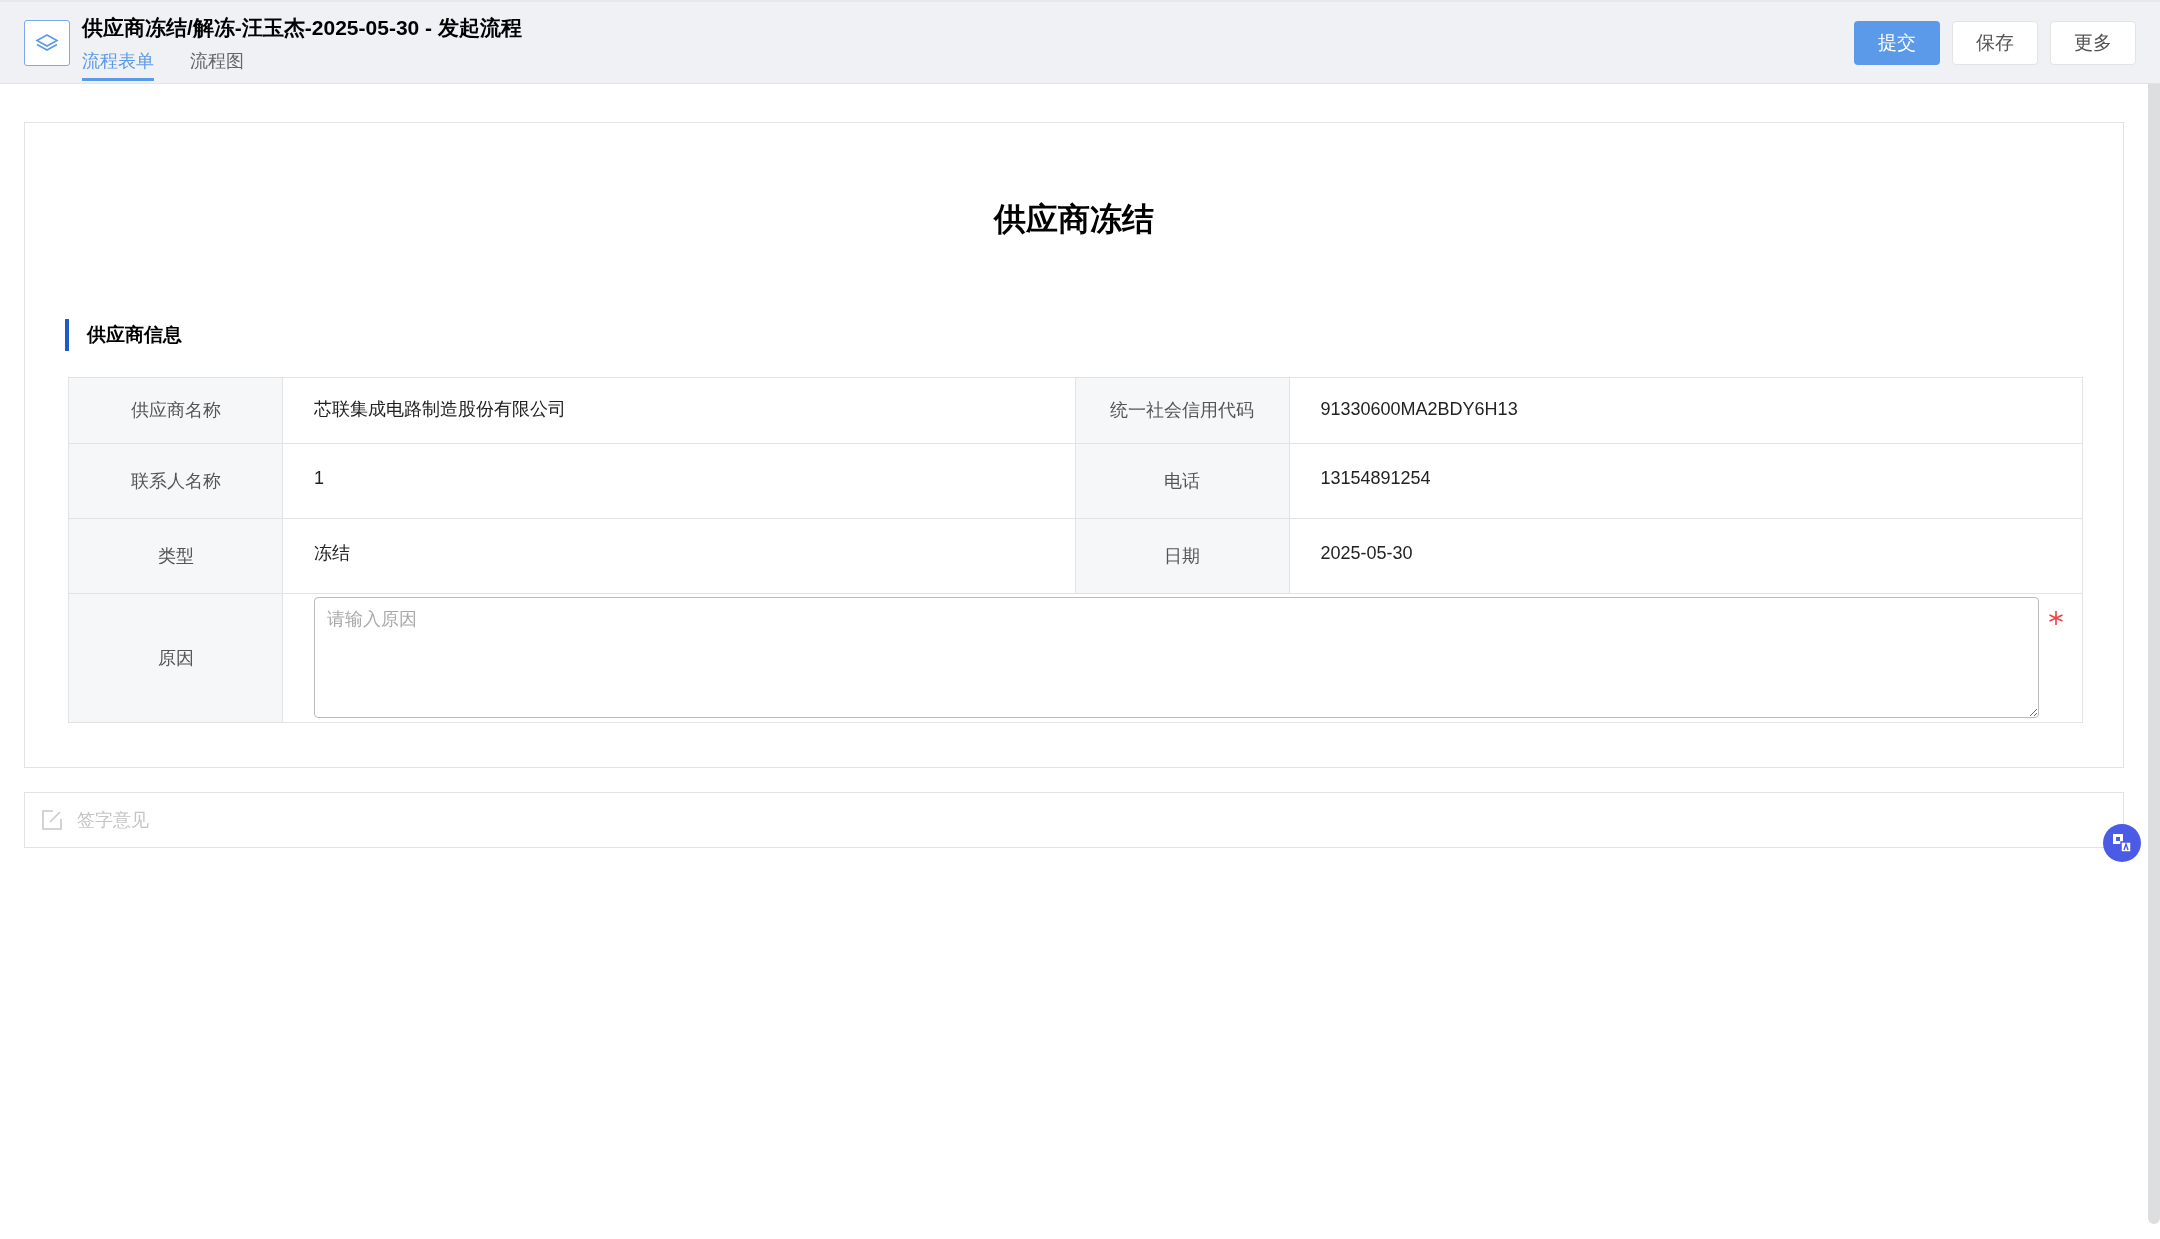 This screenshot has height=1239, width=2160. What do you see at coordinates (176, 658) in the screenshot?
I see `field-label: 原因` at bounding box center [176, 658].